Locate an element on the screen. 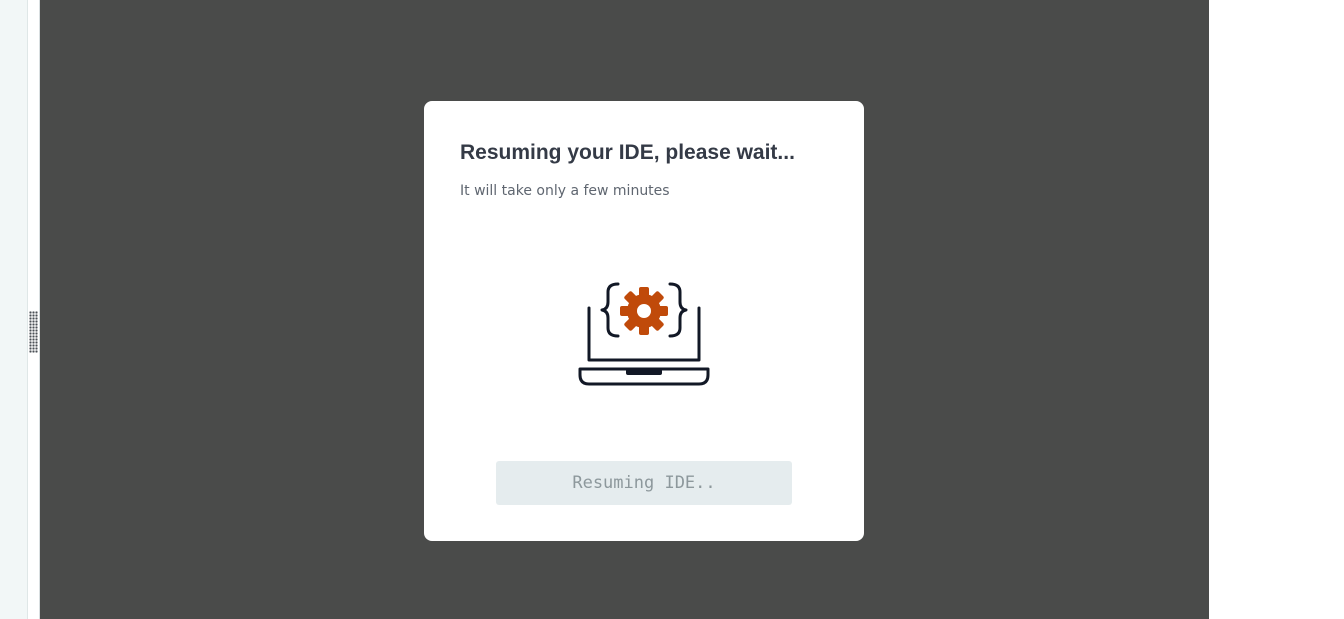 This screenshot has width=1344, height=619. right-panel is located at coordinates (1276, 309).